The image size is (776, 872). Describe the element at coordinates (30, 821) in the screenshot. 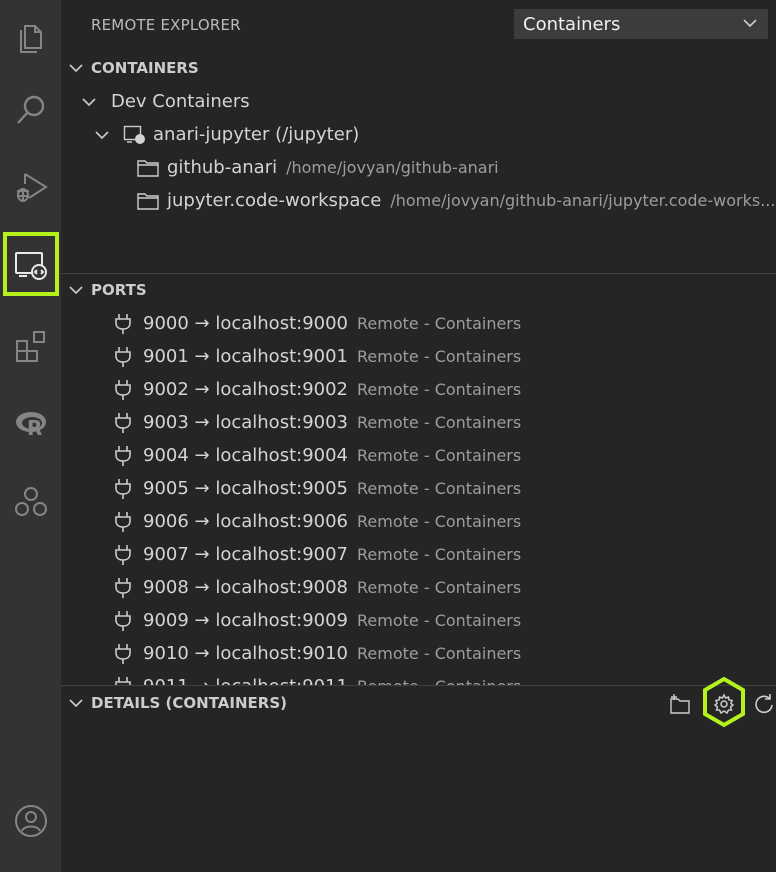

I see `accounts-icon` at that location.